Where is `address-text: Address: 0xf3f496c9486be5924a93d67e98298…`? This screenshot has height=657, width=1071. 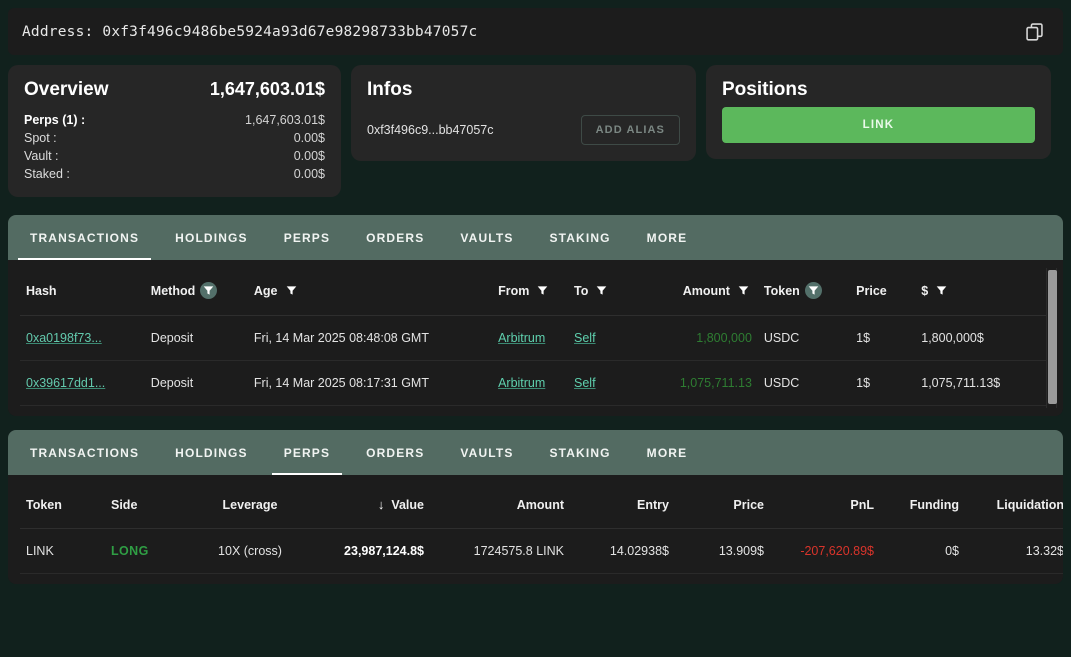 address-text: Address: 0xf3f496c9486be5924a93d67e98298… is located at coordinates (249, 32).